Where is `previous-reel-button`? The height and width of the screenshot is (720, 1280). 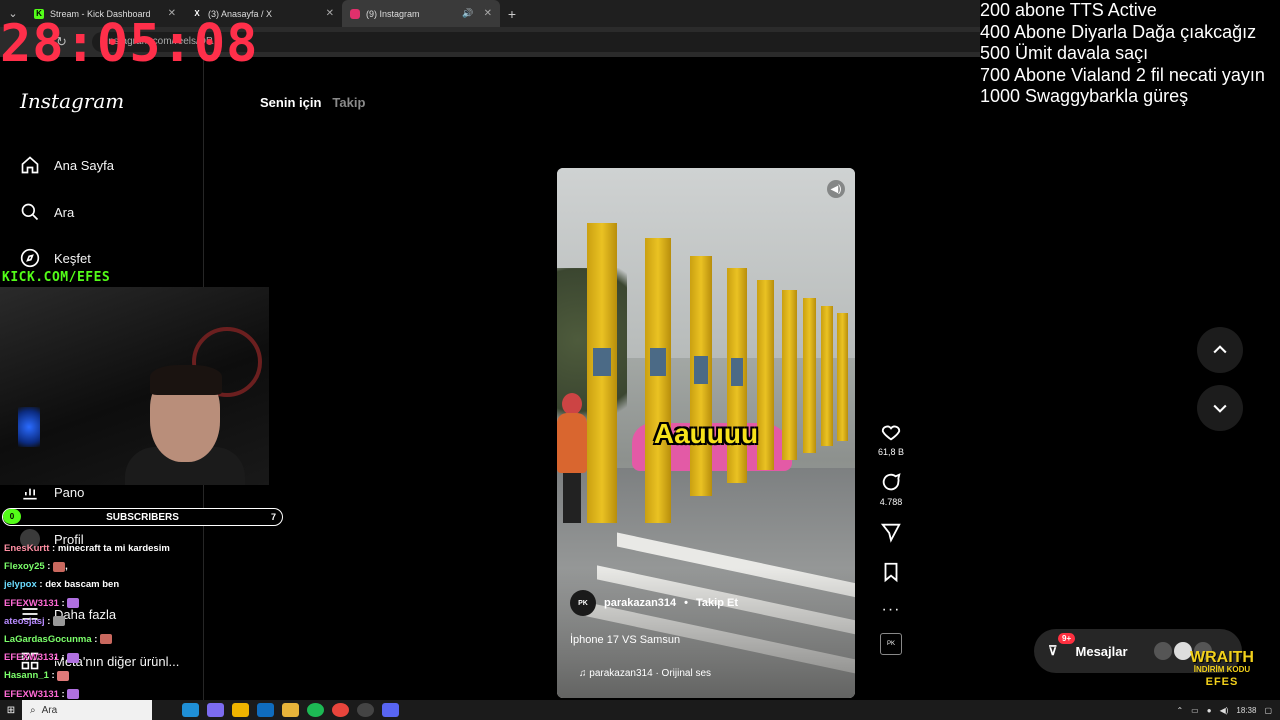 previous-reel-button is located at coordinates (1220, 350).